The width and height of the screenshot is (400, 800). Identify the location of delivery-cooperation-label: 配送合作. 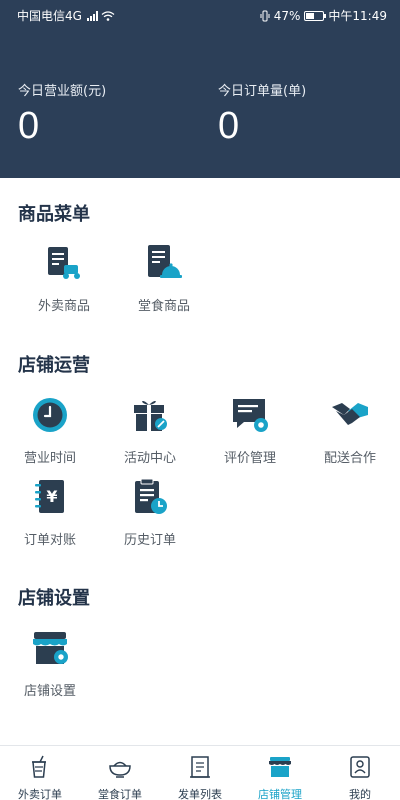
(349, 458).